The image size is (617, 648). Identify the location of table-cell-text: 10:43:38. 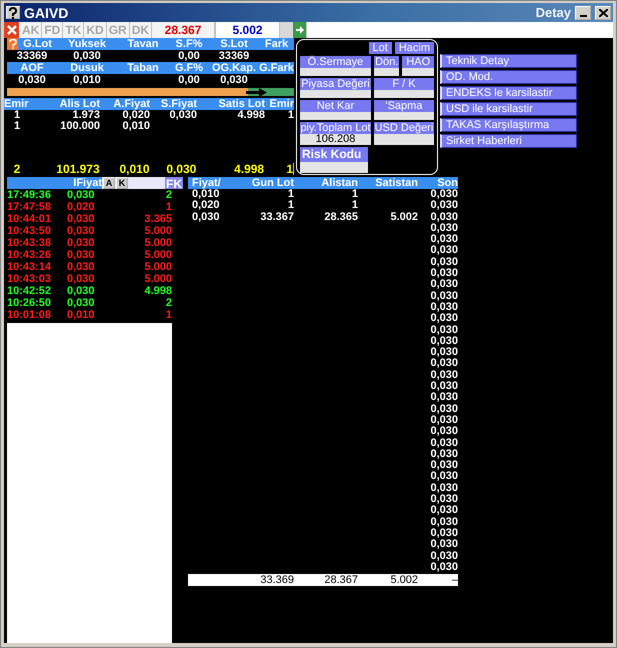
(29, 243).